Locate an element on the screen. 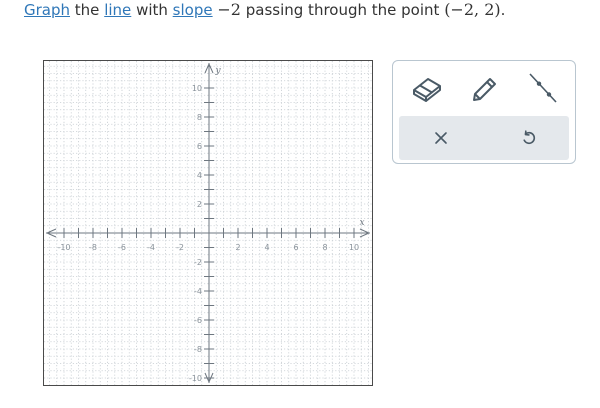 The height and width of the screenshot is (408, 600). y-tick-label: -2 is located at coordinates (198, 262).